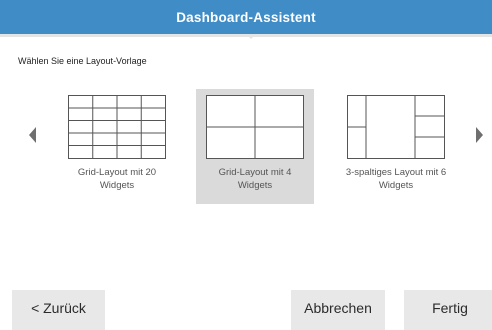 The height and width of the screenshot is (330, 492). What do you see at coordinates (117, 179) in the screenshot?
I see `template-caption: Grid-Layout mit 20 Widgets` at bounding box center [117, 179].